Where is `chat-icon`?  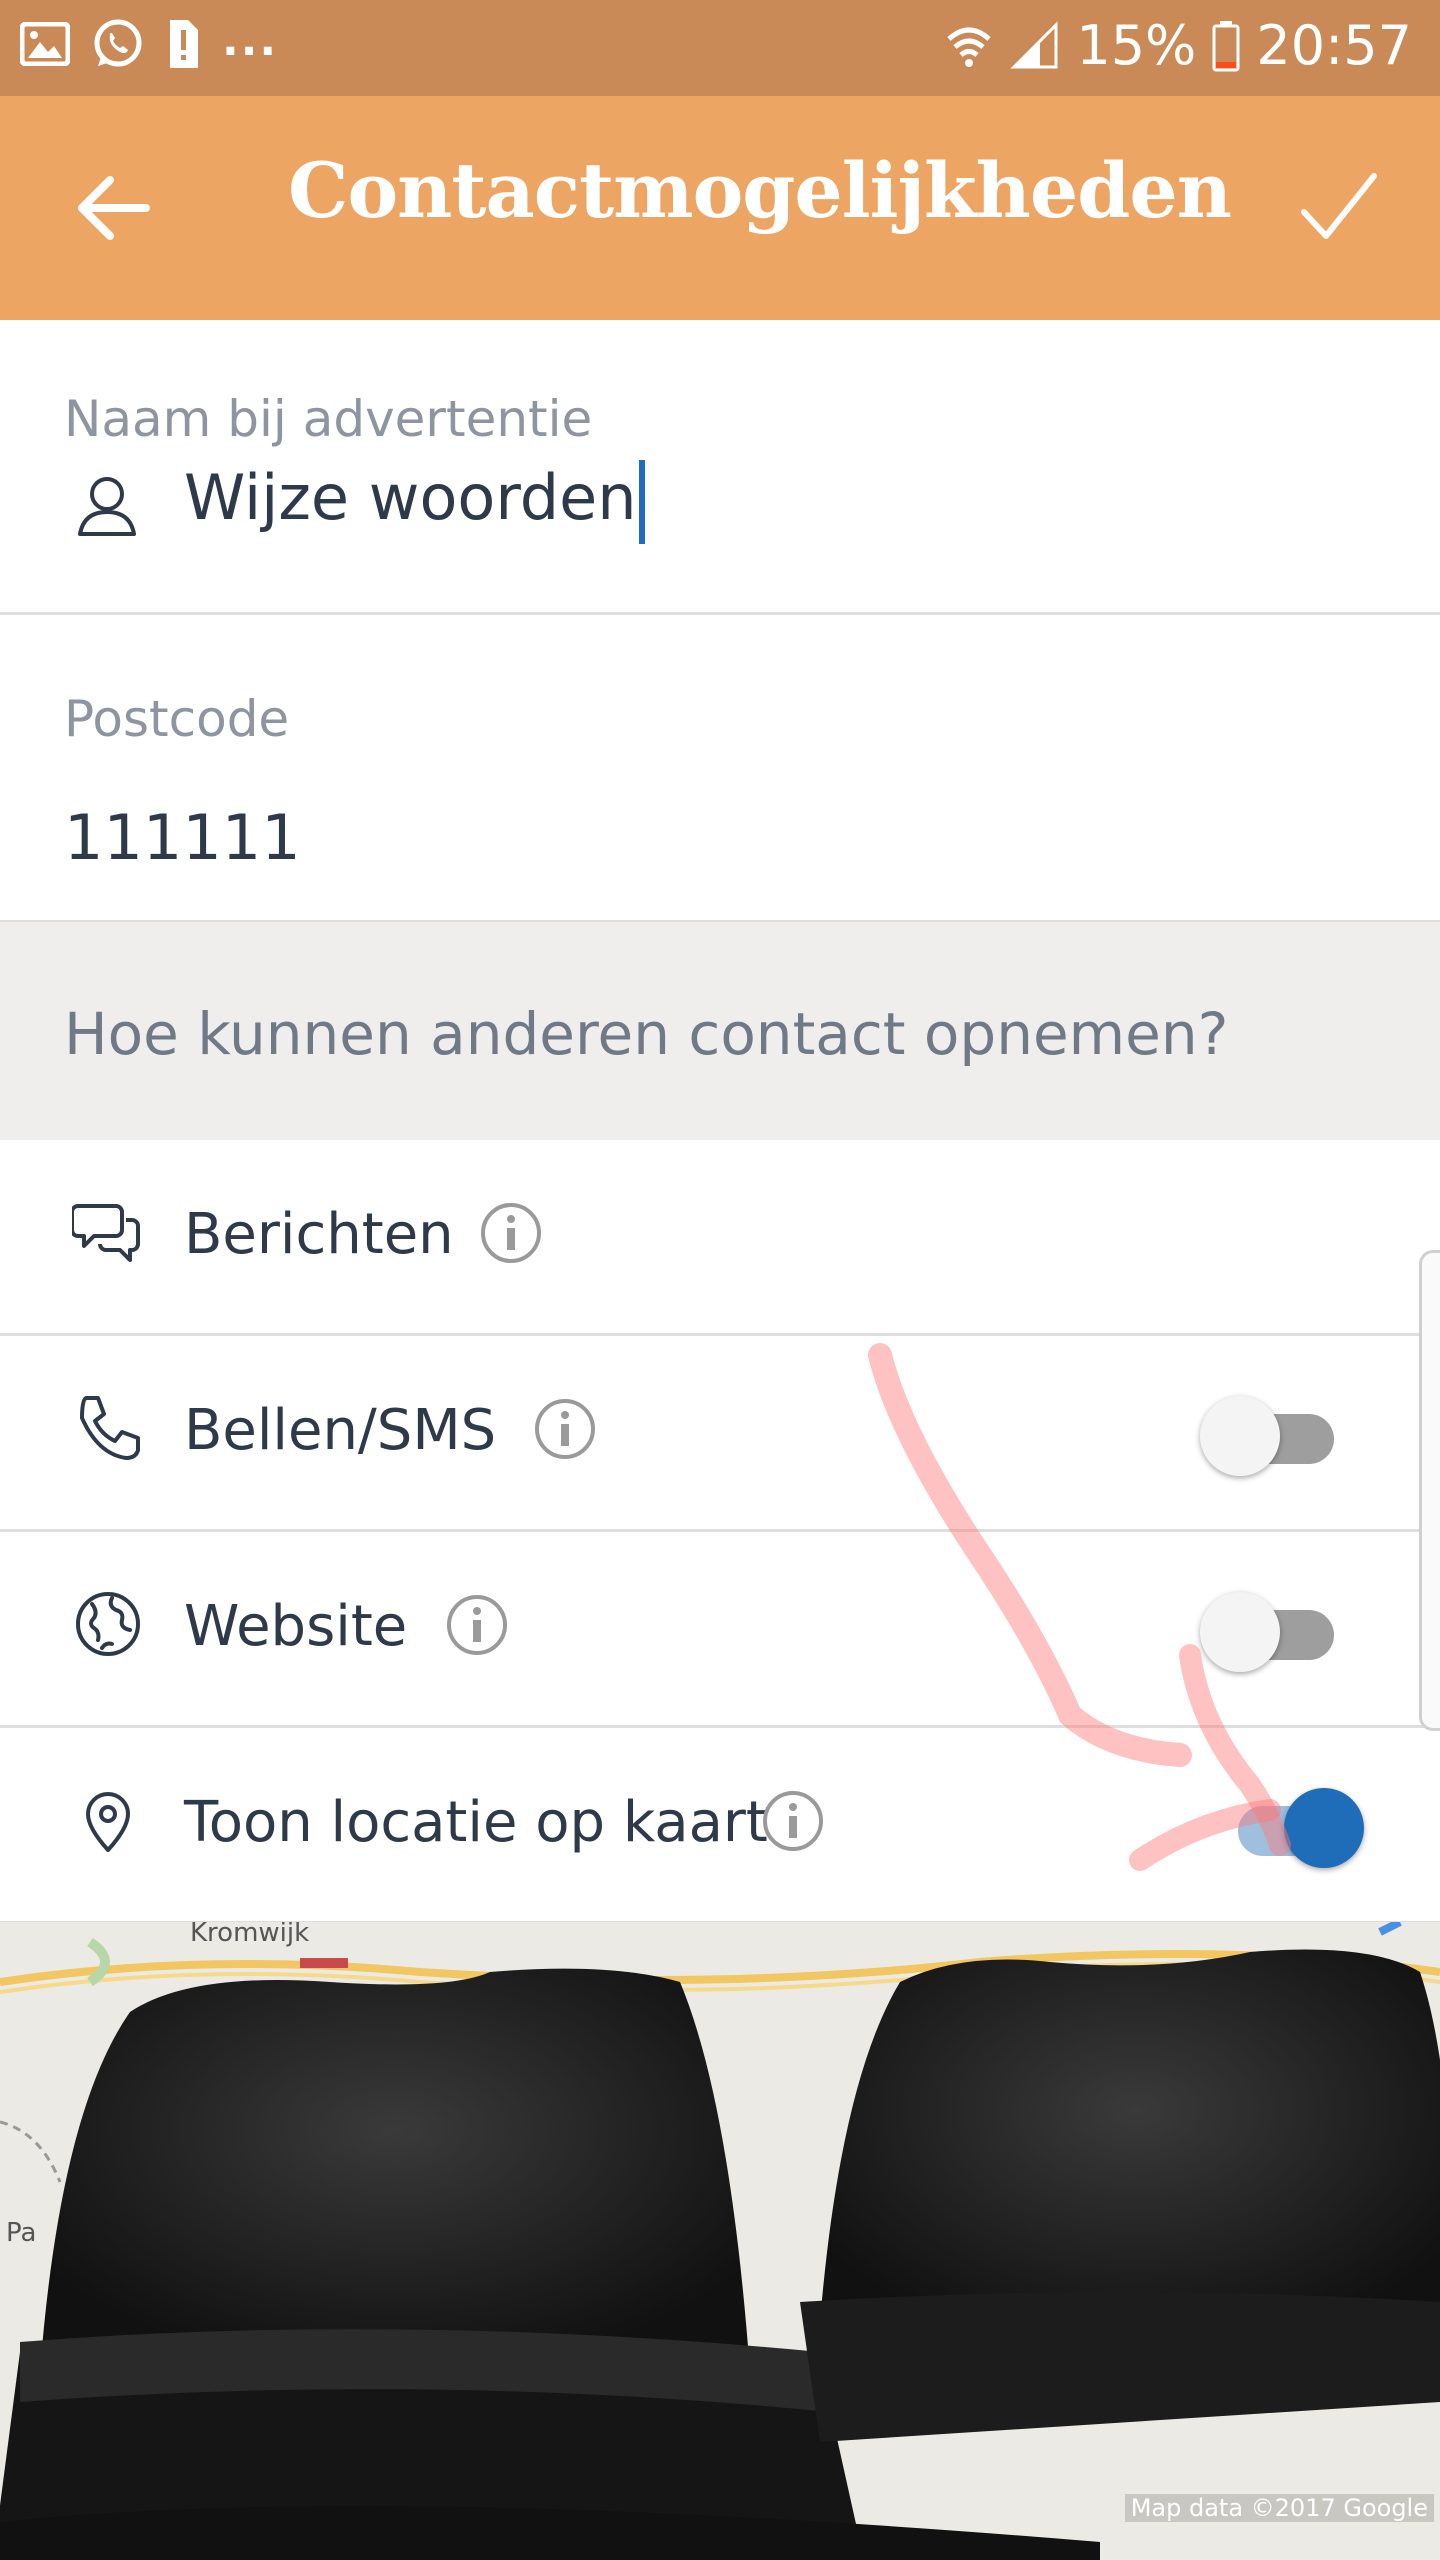 chat-icon is located at coordinates (106, 1233).